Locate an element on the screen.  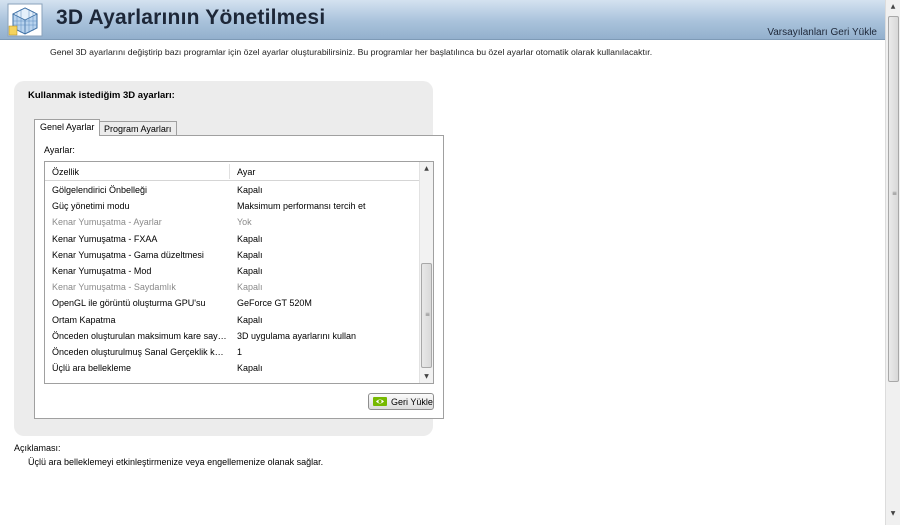
column-header-feature: Özellik is located at coordinates (65, 172).